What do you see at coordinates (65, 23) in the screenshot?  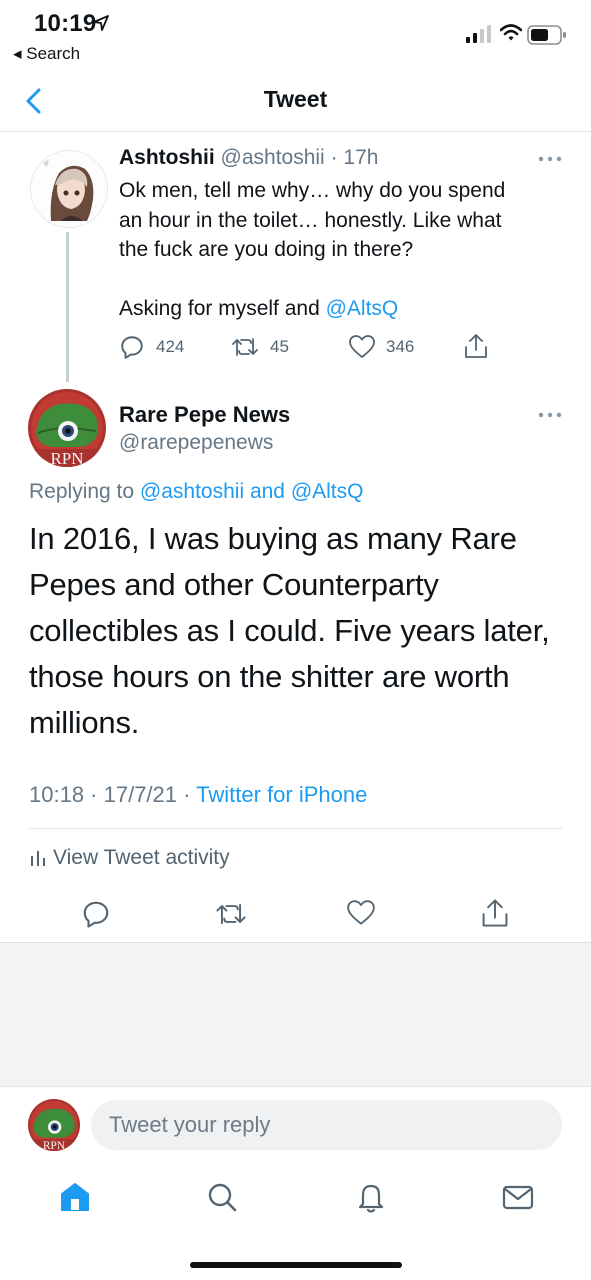 I see `status-time: 10:19` at bounding box center [65, 23].